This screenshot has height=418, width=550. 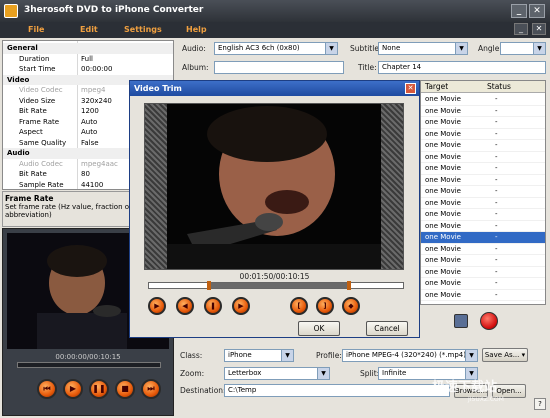 I want to click on window-title: 3herosoft DVD to iPhone Converter, so click(x=114, y=10).